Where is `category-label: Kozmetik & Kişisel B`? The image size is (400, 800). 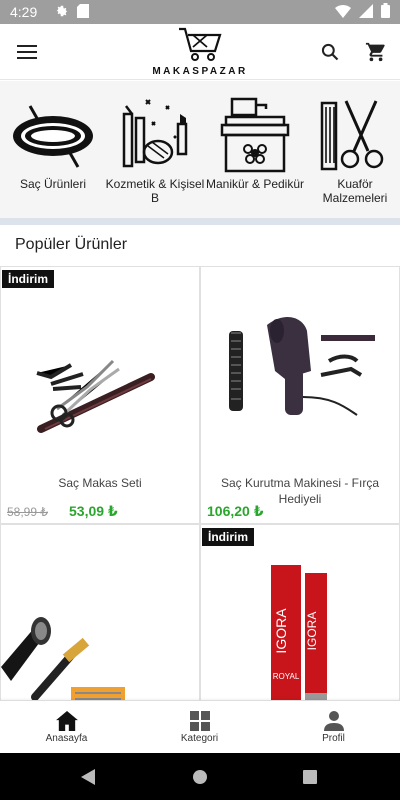 category-label: Kozmetik & Kişisel B is located at coordinates (155, 191).